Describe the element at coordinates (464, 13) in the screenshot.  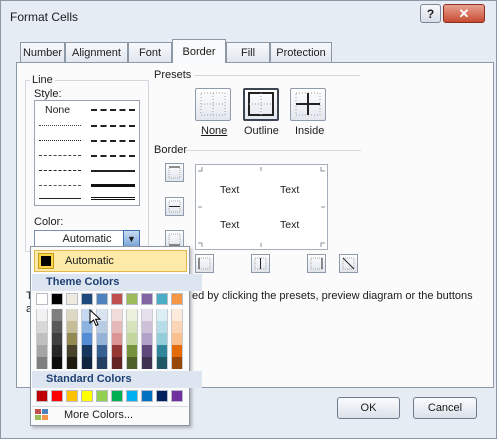
I see `close-button: ✕` at that location.